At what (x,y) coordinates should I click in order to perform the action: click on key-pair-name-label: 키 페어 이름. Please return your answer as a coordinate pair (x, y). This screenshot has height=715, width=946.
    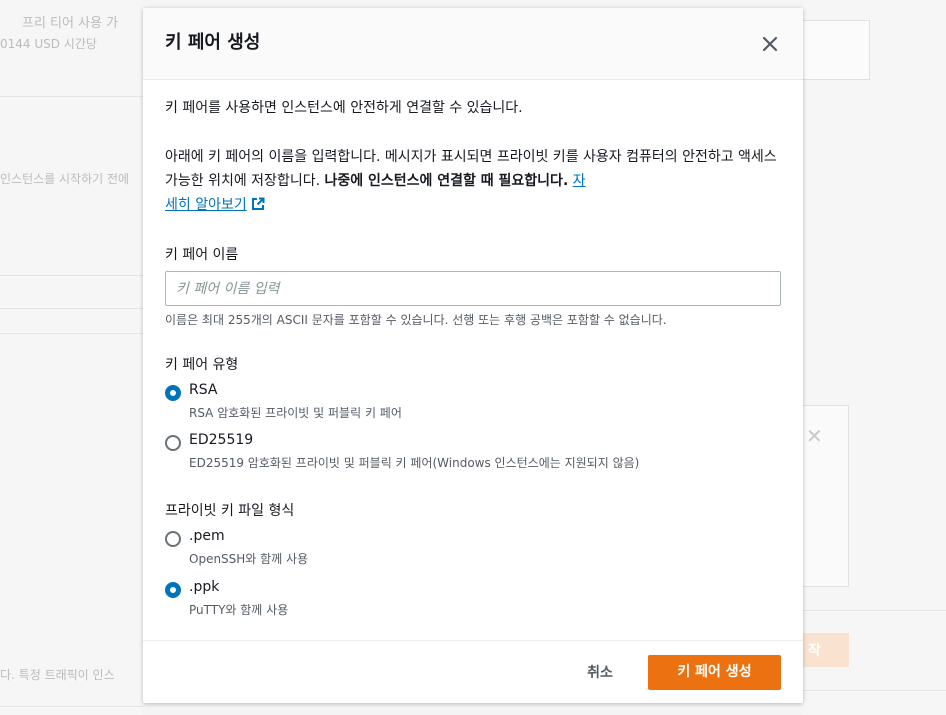
    Looking at the image, I should click on (202, 255).